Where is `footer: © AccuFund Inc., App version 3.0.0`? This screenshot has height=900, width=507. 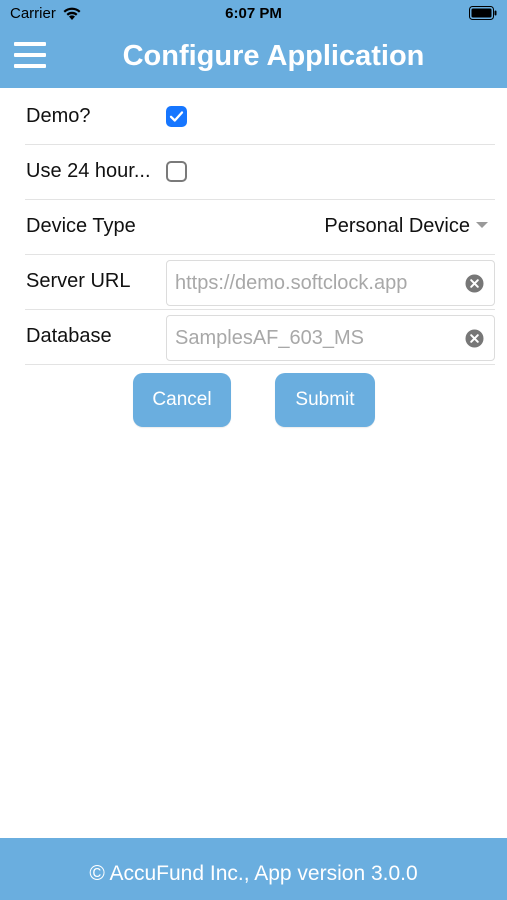
footer: © AccuFund Inc., App version 3.0.0 is located at coordinates (253, 869).